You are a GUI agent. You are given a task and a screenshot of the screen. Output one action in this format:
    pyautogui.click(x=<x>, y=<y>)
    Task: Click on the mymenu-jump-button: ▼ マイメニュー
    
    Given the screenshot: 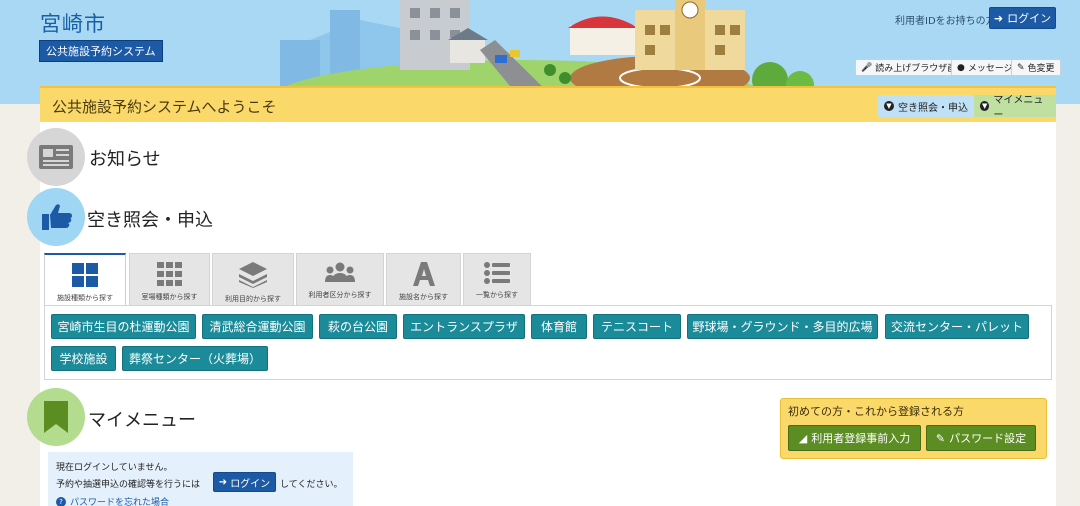 What is the action you would take?
    pyautogui.click(x=1015, y=108)
    